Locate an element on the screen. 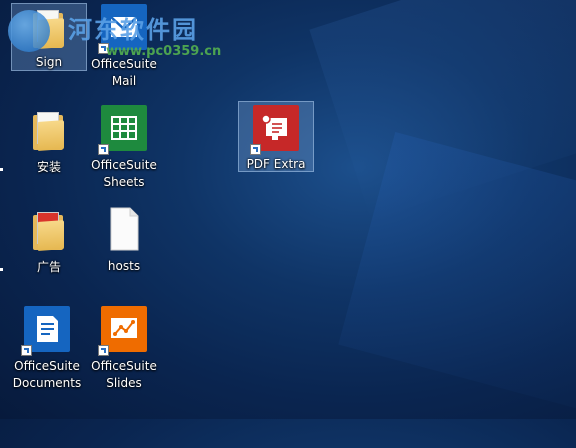  pdf-extra-icon is located at coordinates (275, 129).